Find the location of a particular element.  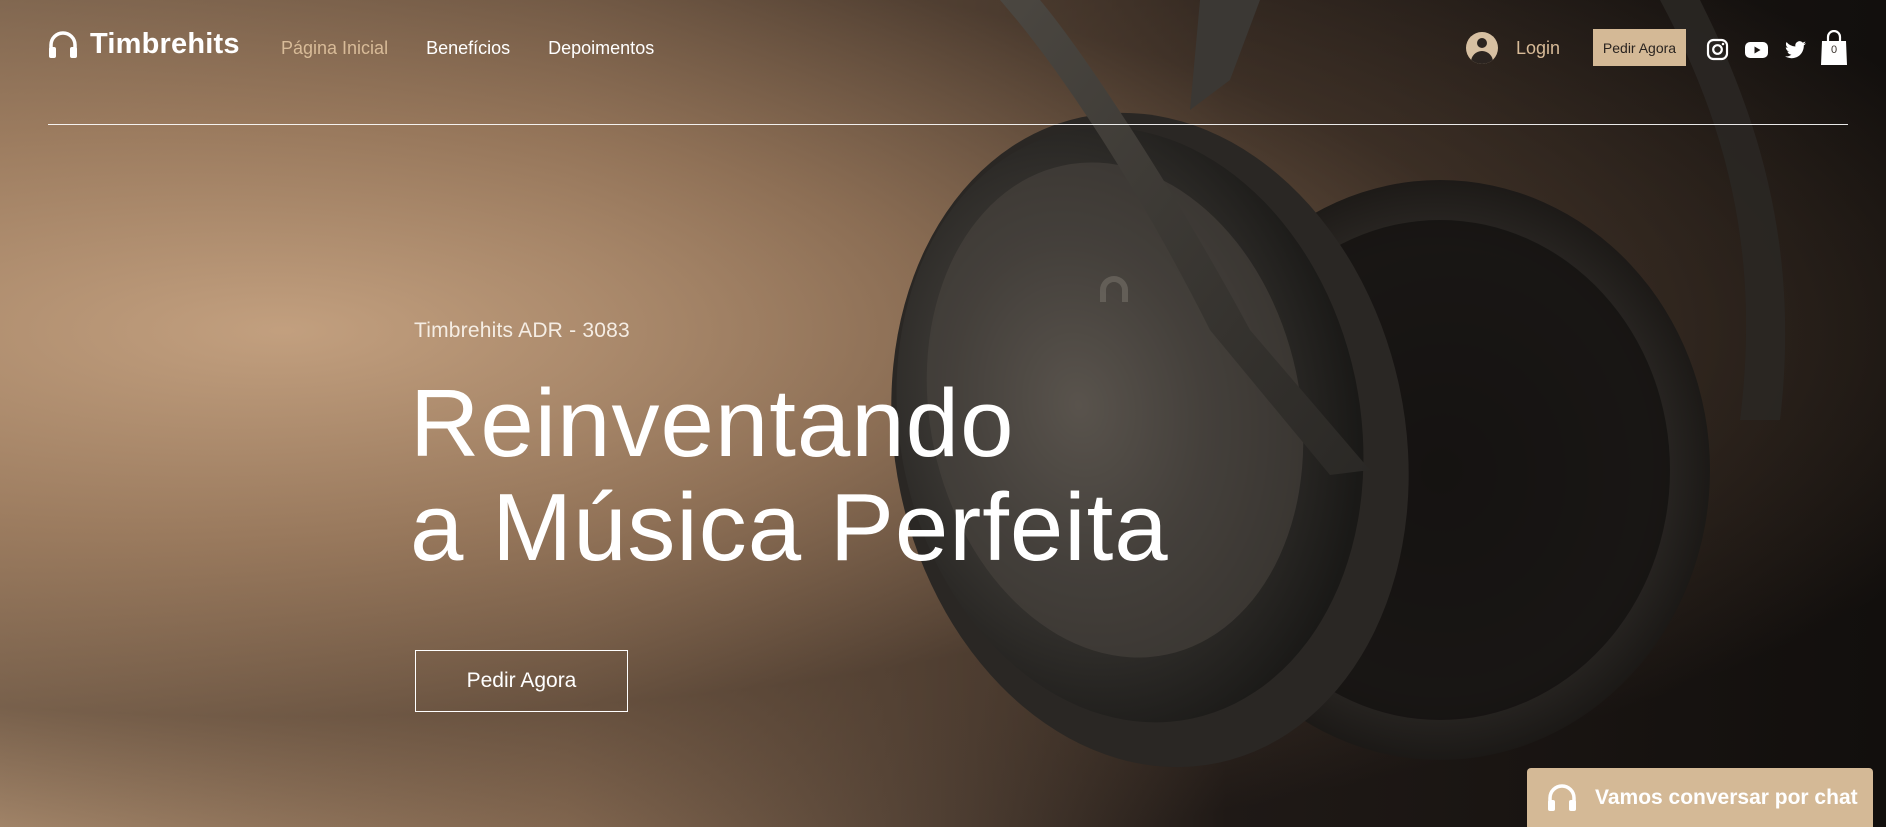

nav-item-benefits: Benefícios is located at coordinates (468, 48).